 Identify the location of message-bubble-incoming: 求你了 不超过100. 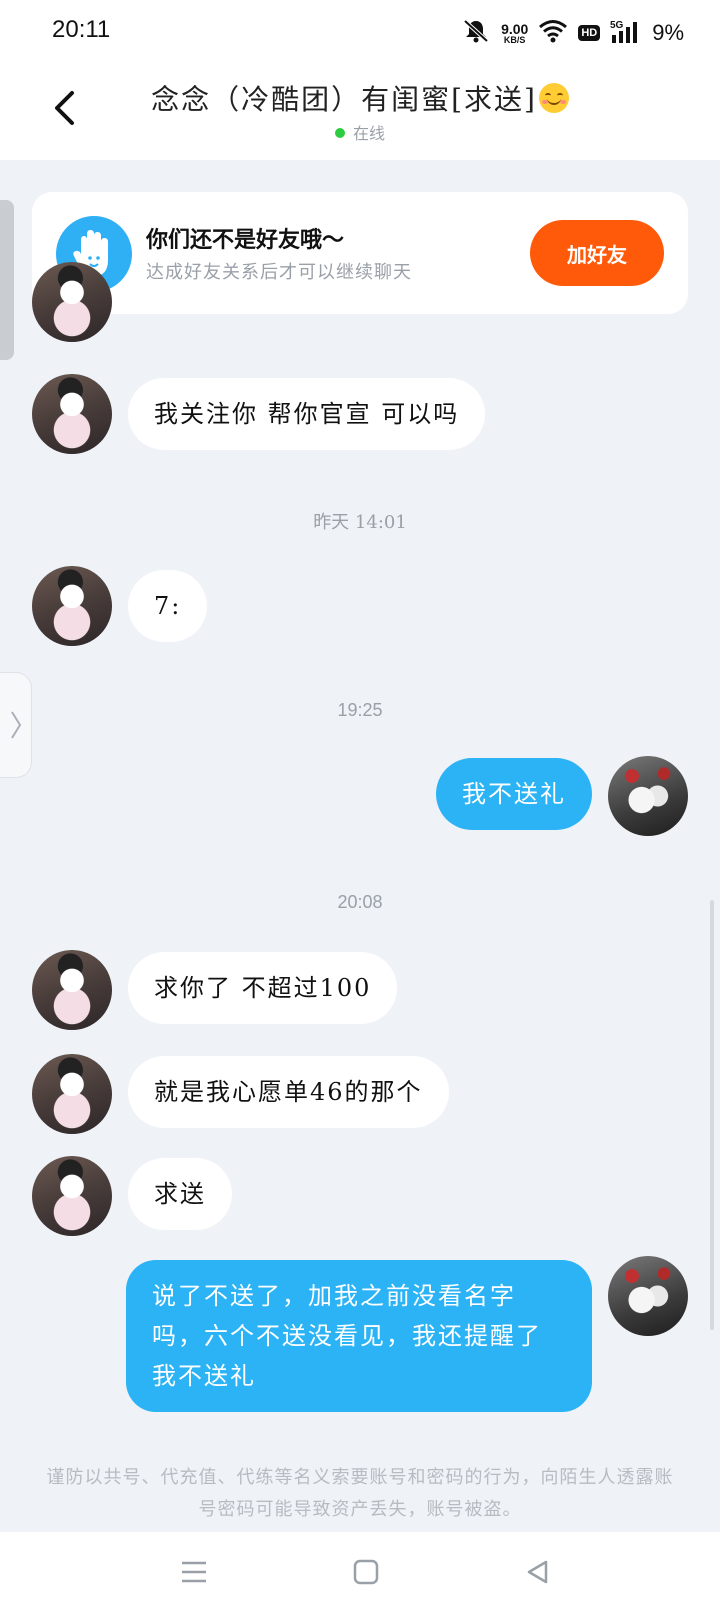
(263, 988).